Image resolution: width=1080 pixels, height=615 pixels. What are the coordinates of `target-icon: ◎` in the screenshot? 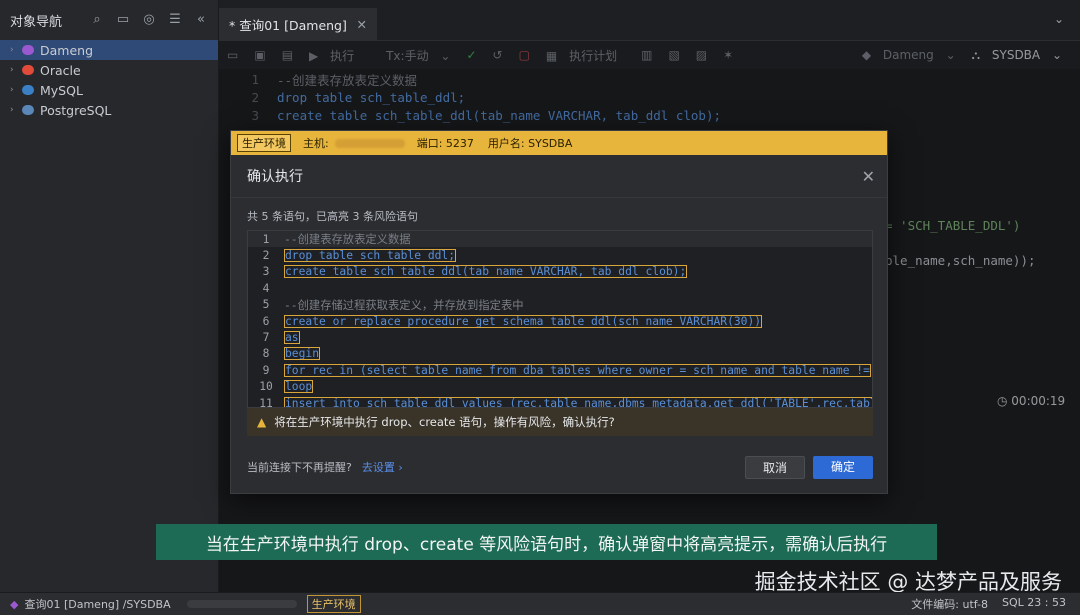 It's located at (149, 20).